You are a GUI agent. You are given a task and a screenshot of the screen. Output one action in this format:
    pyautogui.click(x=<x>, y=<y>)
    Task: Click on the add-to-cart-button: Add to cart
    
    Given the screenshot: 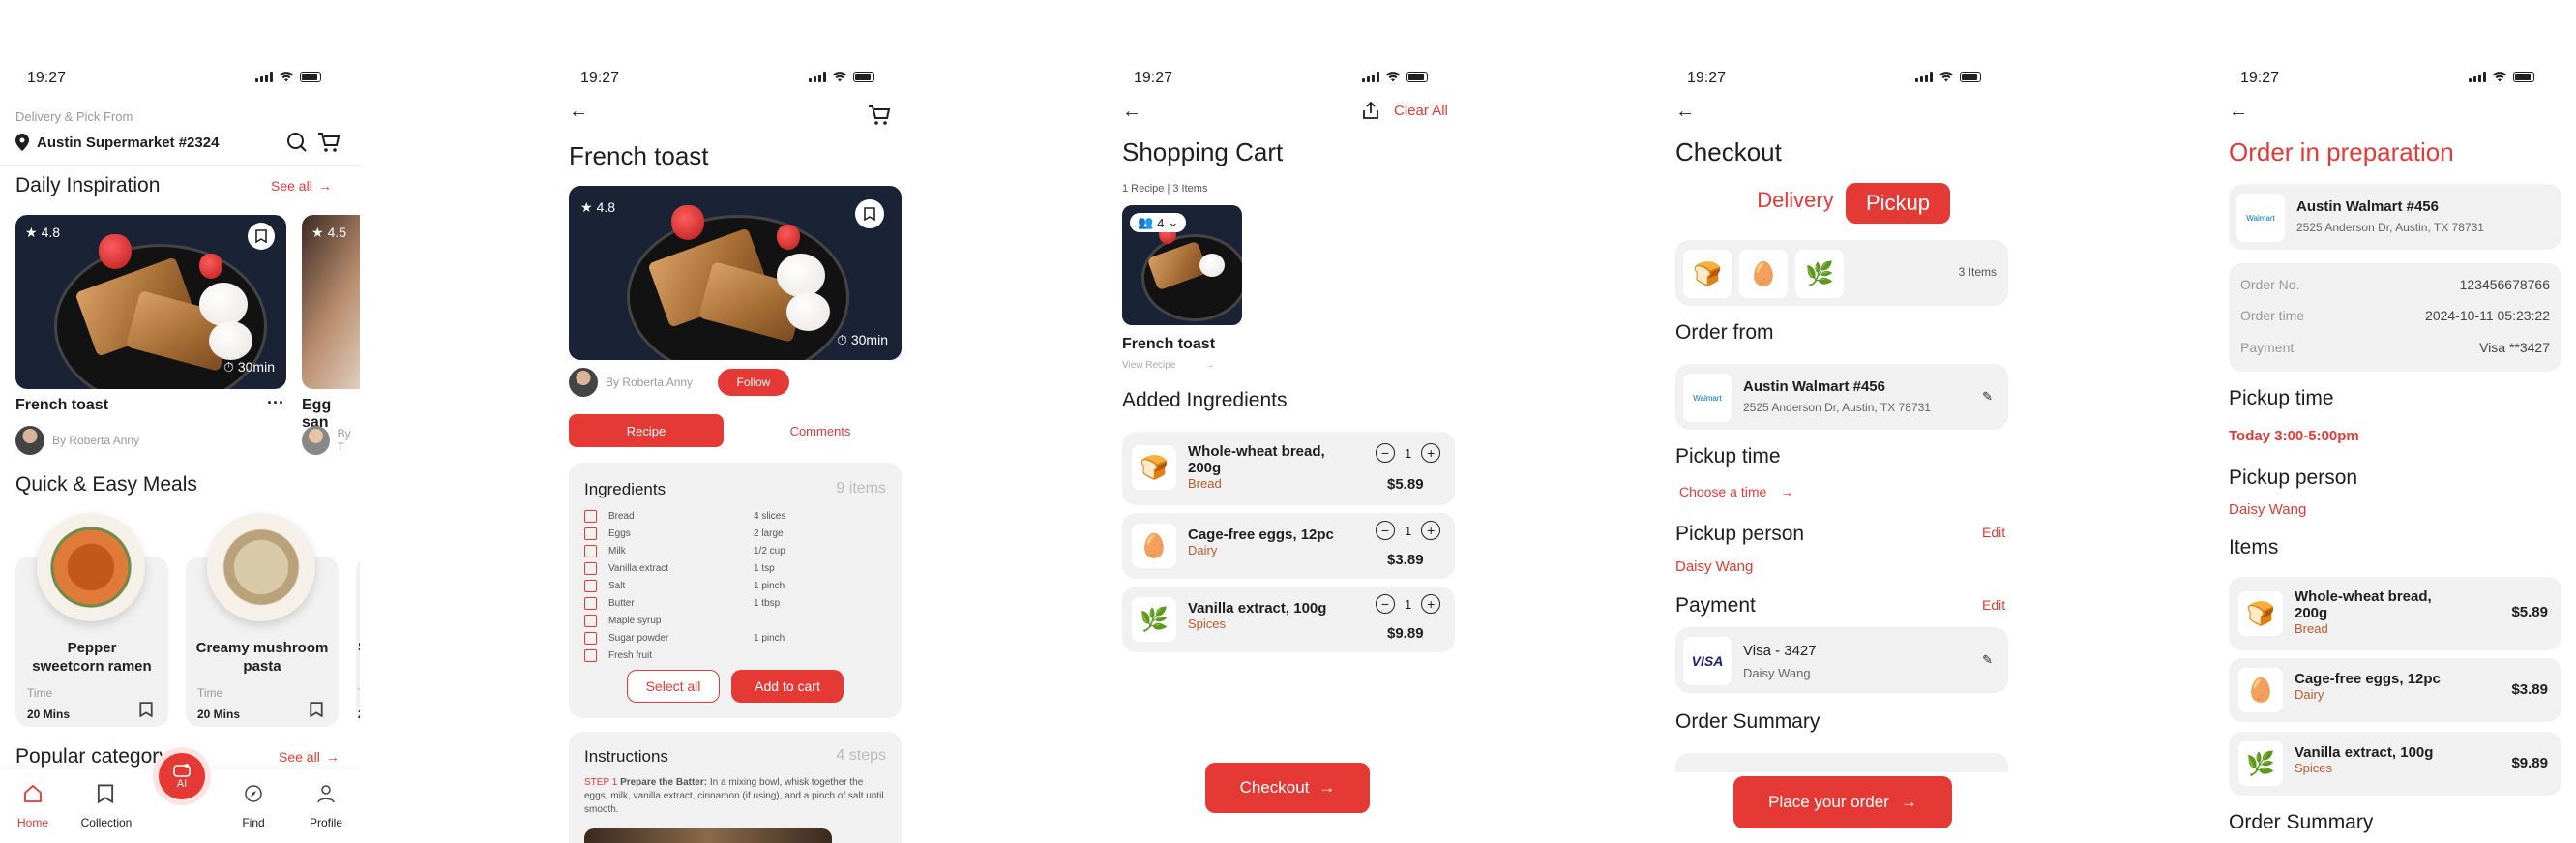 What is the action you would take?
    pyautogui.click(x=787, y=686)
    